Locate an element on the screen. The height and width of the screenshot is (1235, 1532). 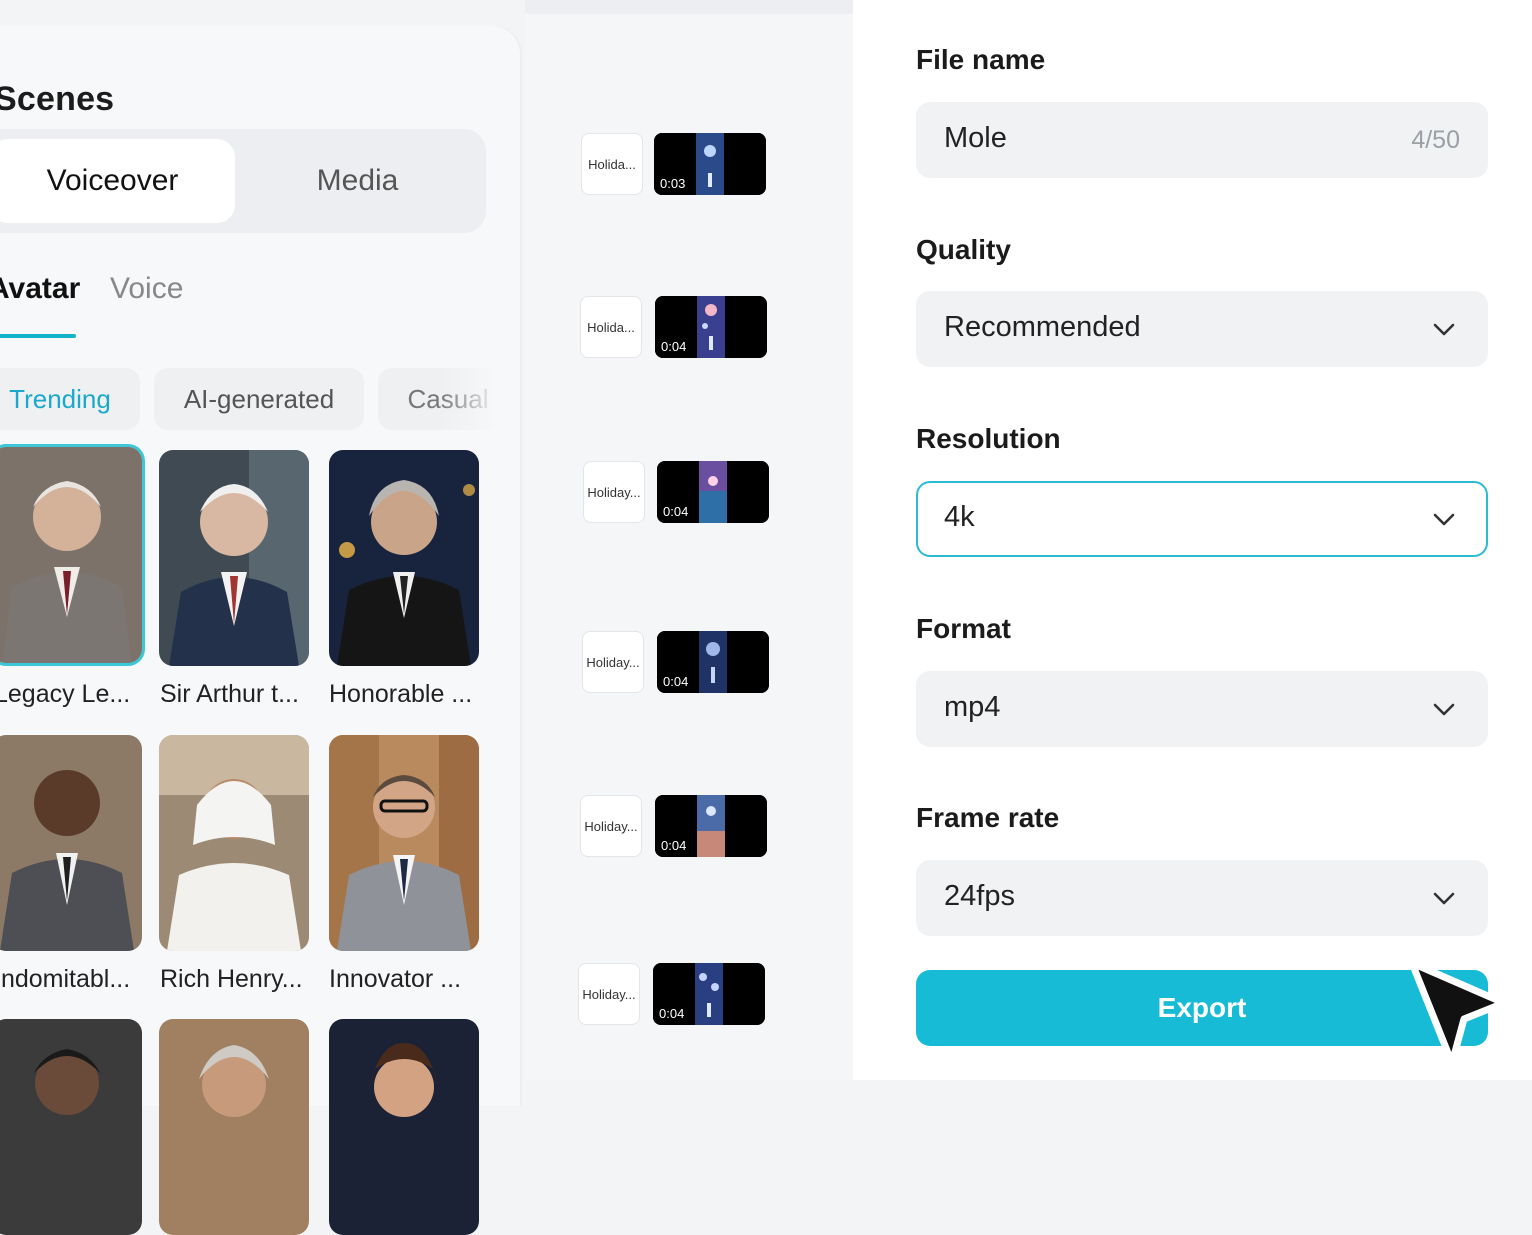
file-name-char-count: 4/50 is located at coordinates (1435, 140).